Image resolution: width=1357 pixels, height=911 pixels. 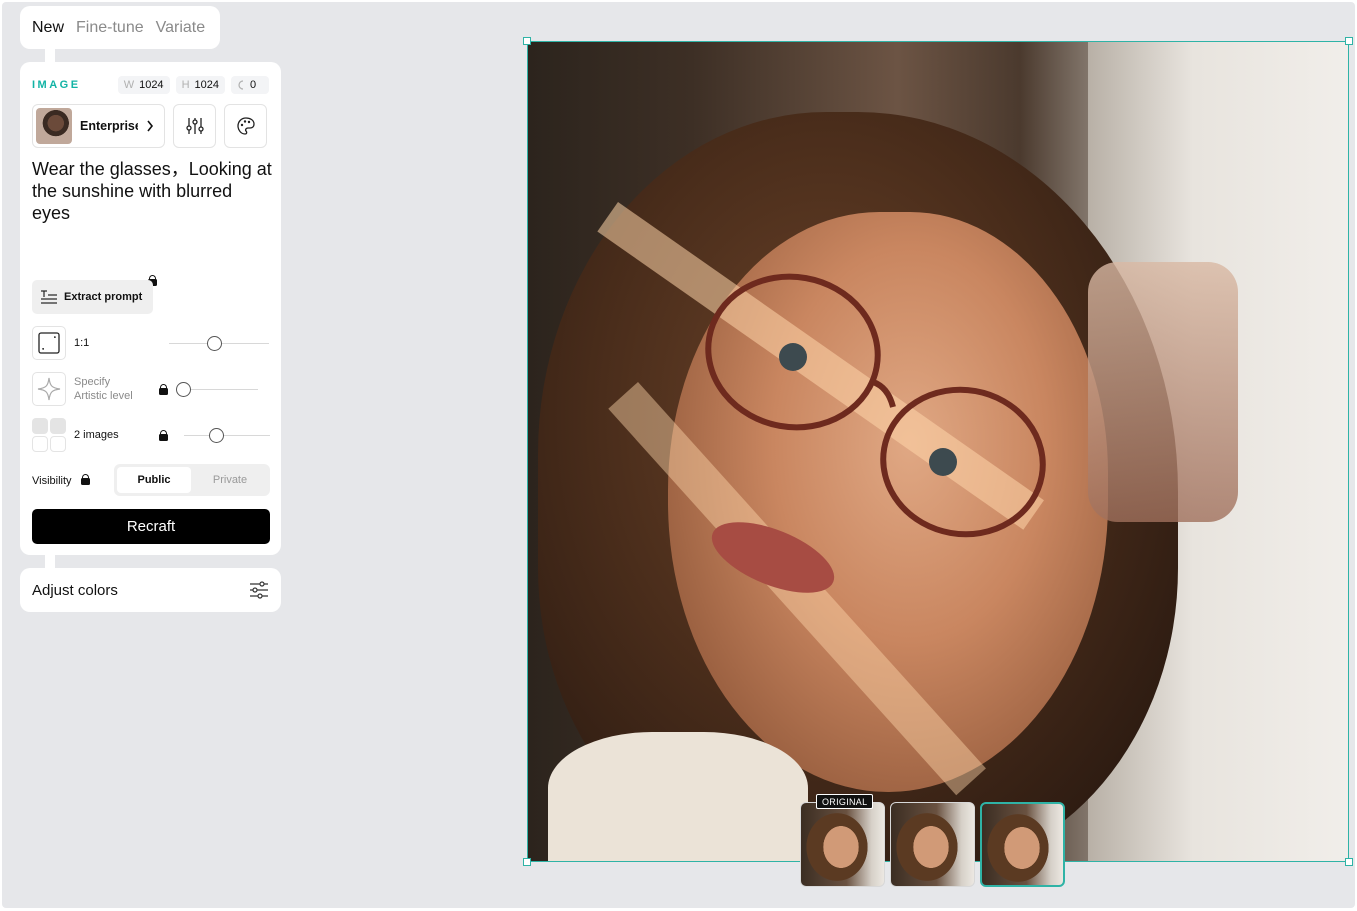 I want to click on model-avatar, so click(x=54, y=126).